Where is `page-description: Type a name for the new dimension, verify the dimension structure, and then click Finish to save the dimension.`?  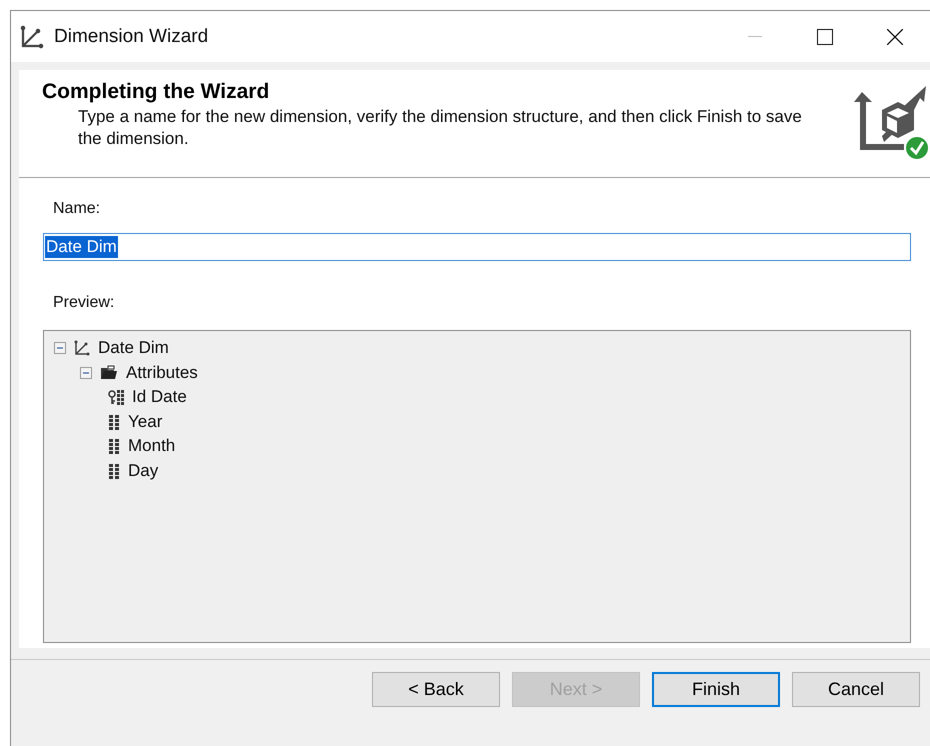 page-description: Type a name for the new dimension, verify the dimension structure, and then click Finish to save the dimension. is located at coordinates (440, 128).